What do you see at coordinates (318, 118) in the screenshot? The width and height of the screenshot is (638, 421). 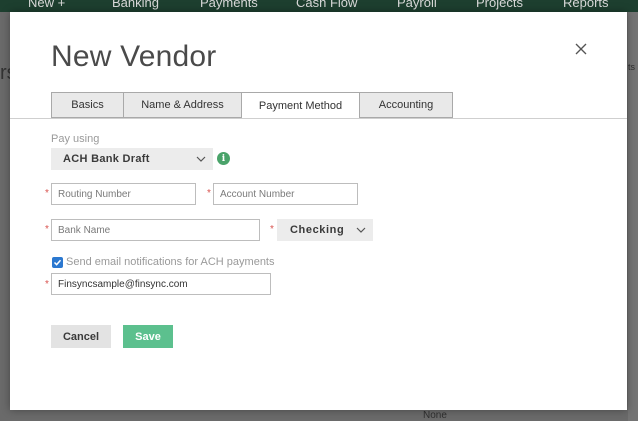 I see `tabs-divider` at bounding box center [318, 118].